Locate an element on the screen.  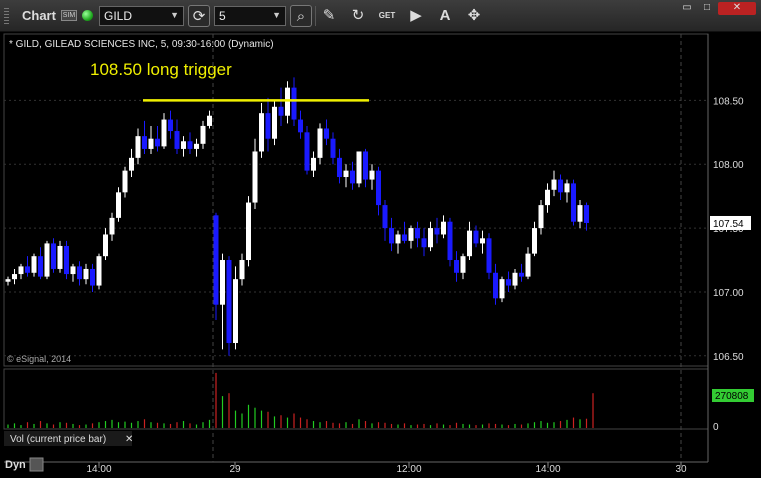
last-price-tag: 107.54 is located at coordinates (730, 222).